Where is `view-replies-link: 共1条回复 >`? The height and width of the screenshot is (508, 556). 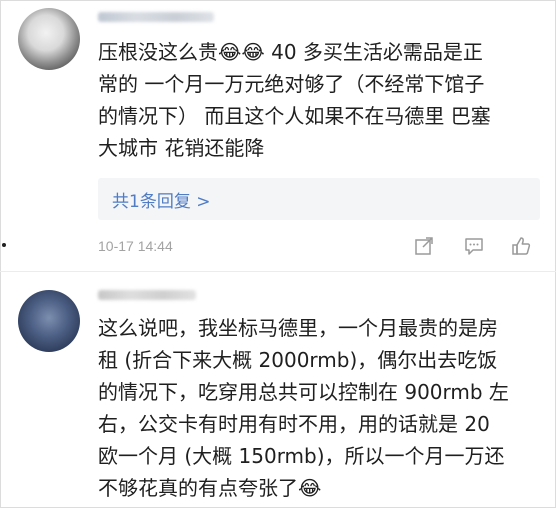 view-replies-link: 共1条回复 > is located at coordinates (161, 199).